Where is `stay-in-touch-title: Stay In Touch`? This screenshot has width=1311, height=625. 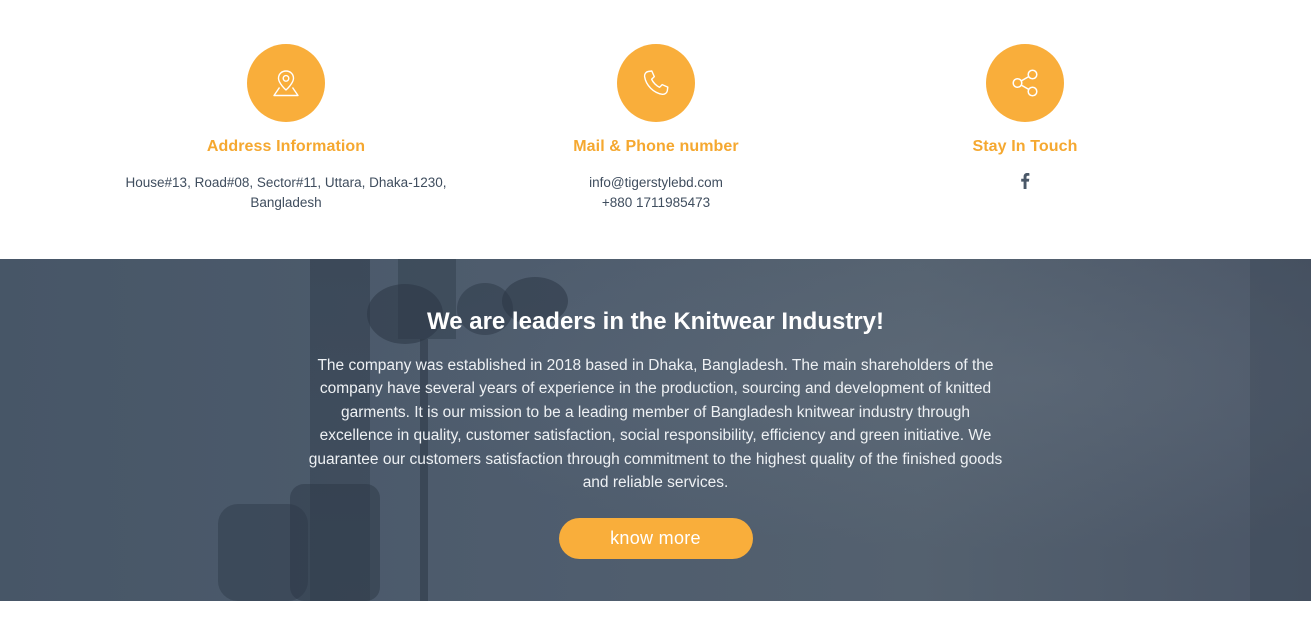
stay-in-touch-title: Stay In Touch is located at coordinates (1025, 146).